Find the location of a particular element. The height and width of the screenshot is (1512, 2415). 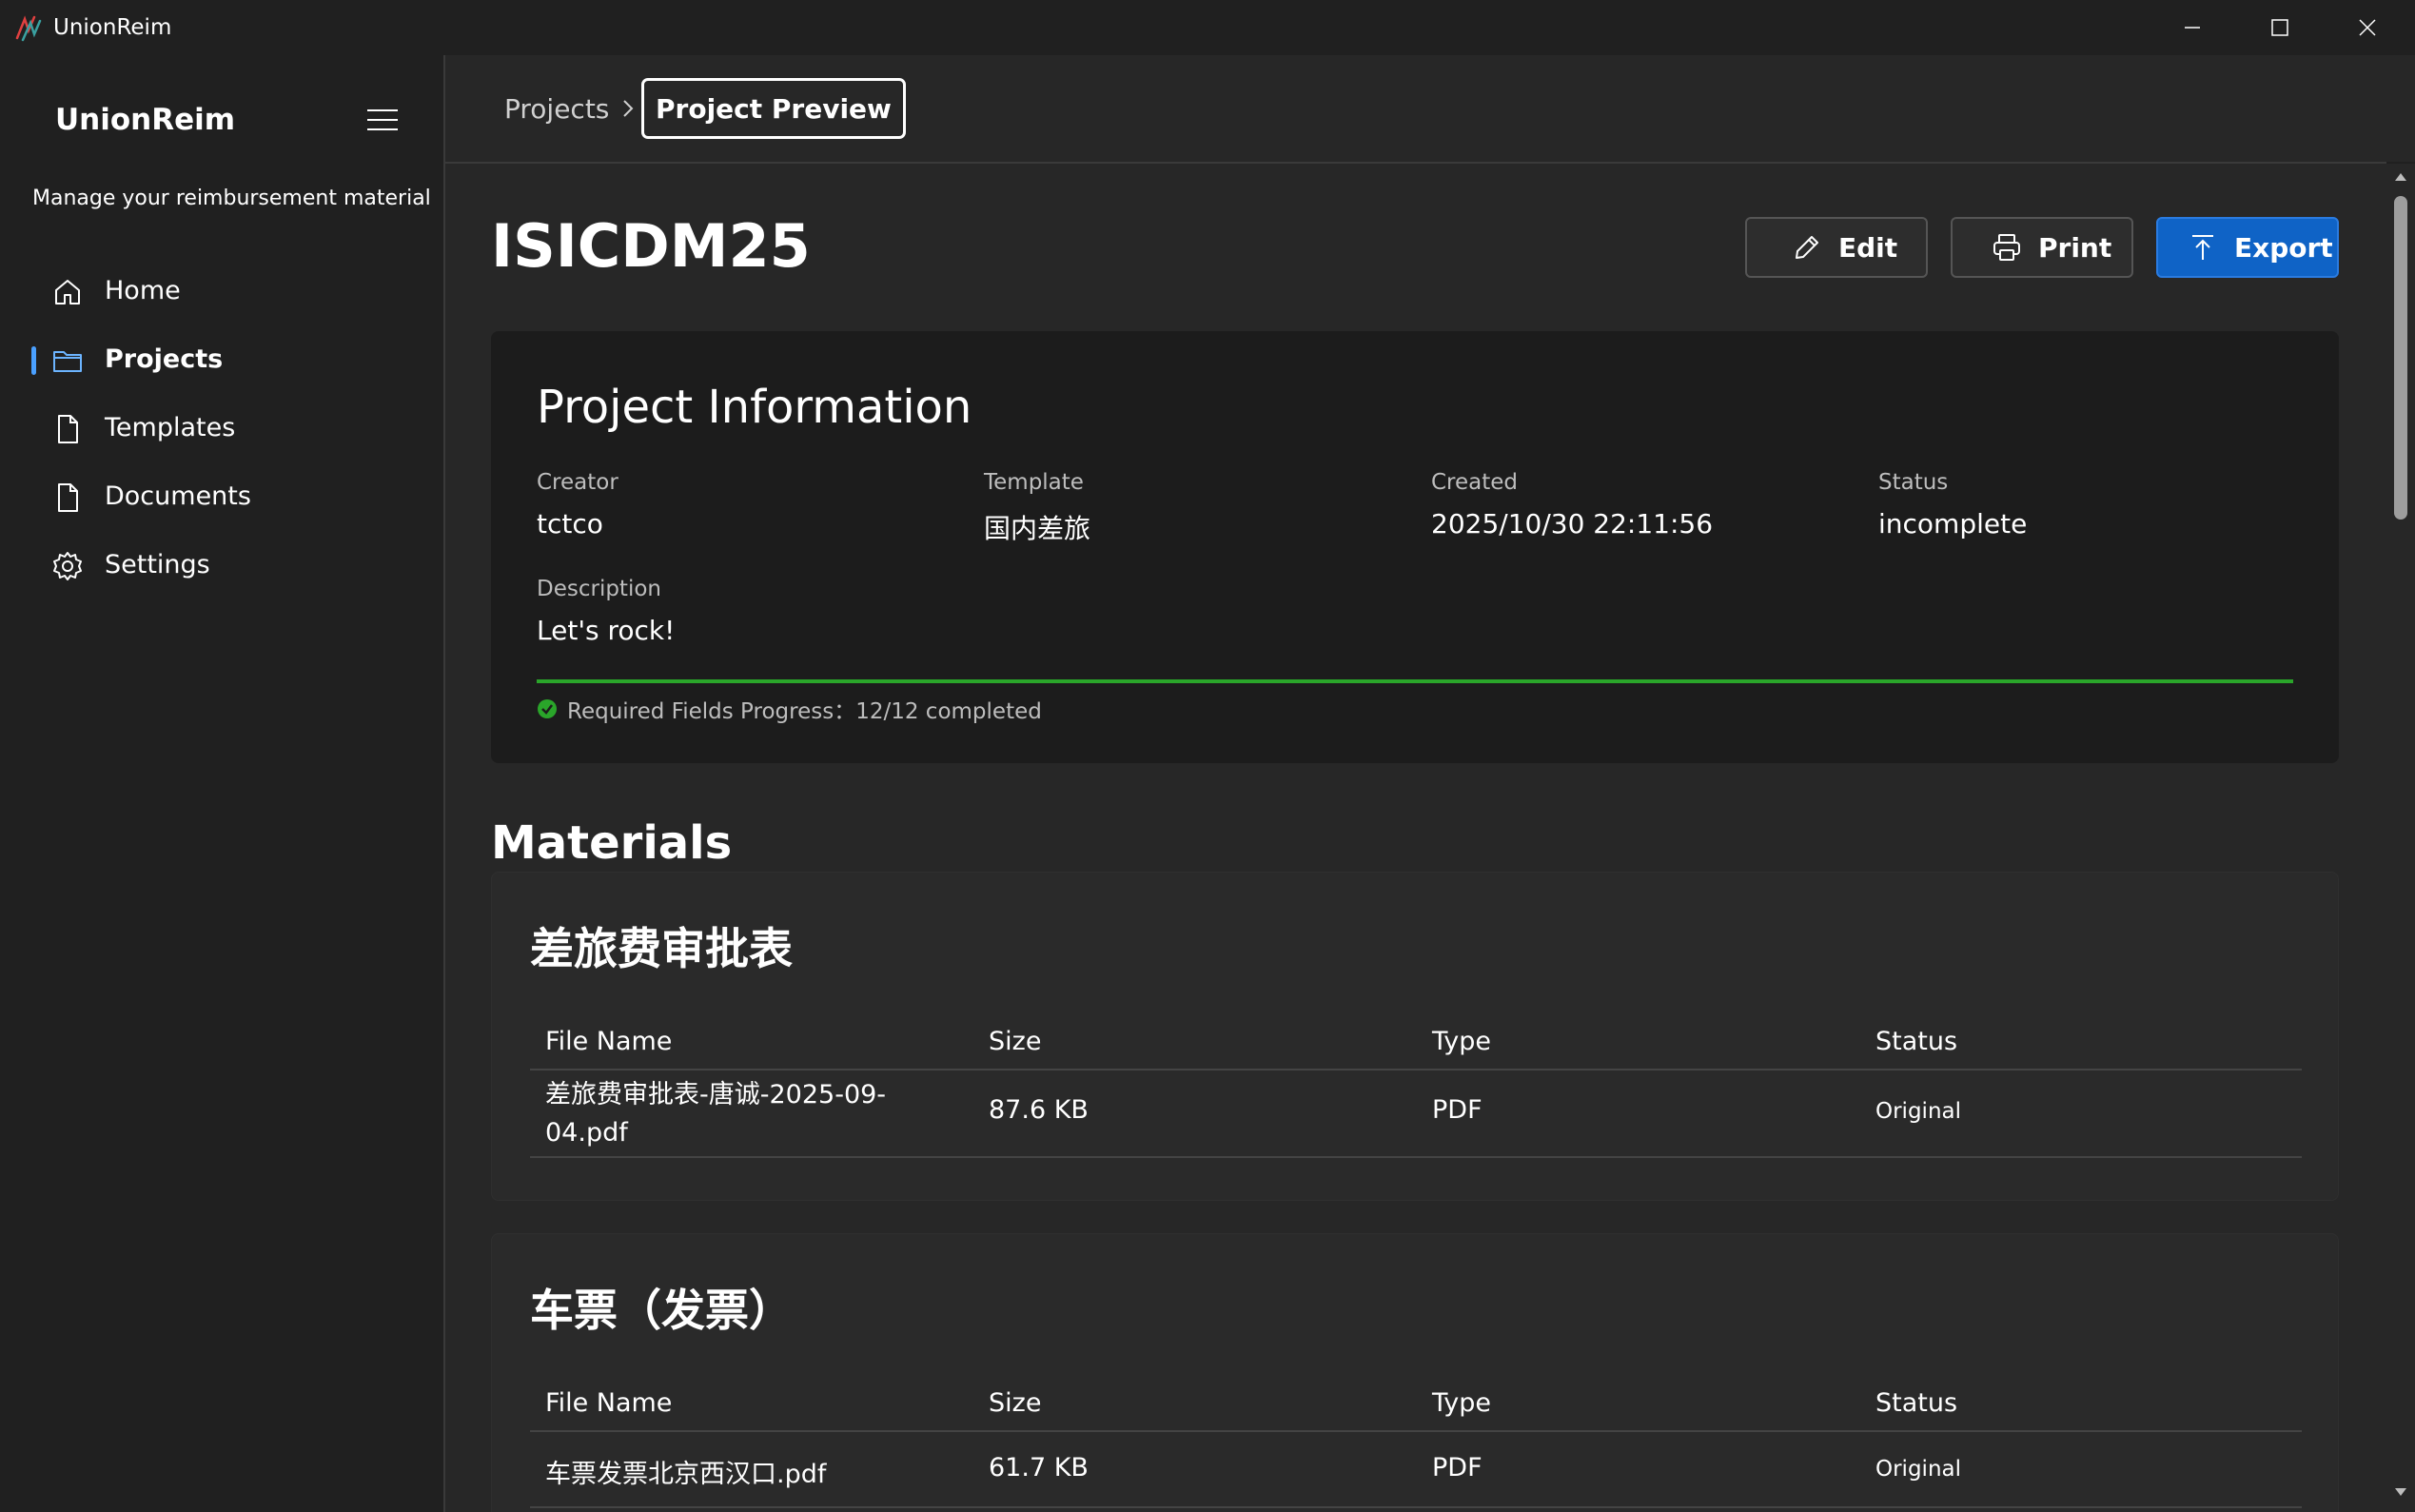

progress-fill is located at coordinates (1415, 681).